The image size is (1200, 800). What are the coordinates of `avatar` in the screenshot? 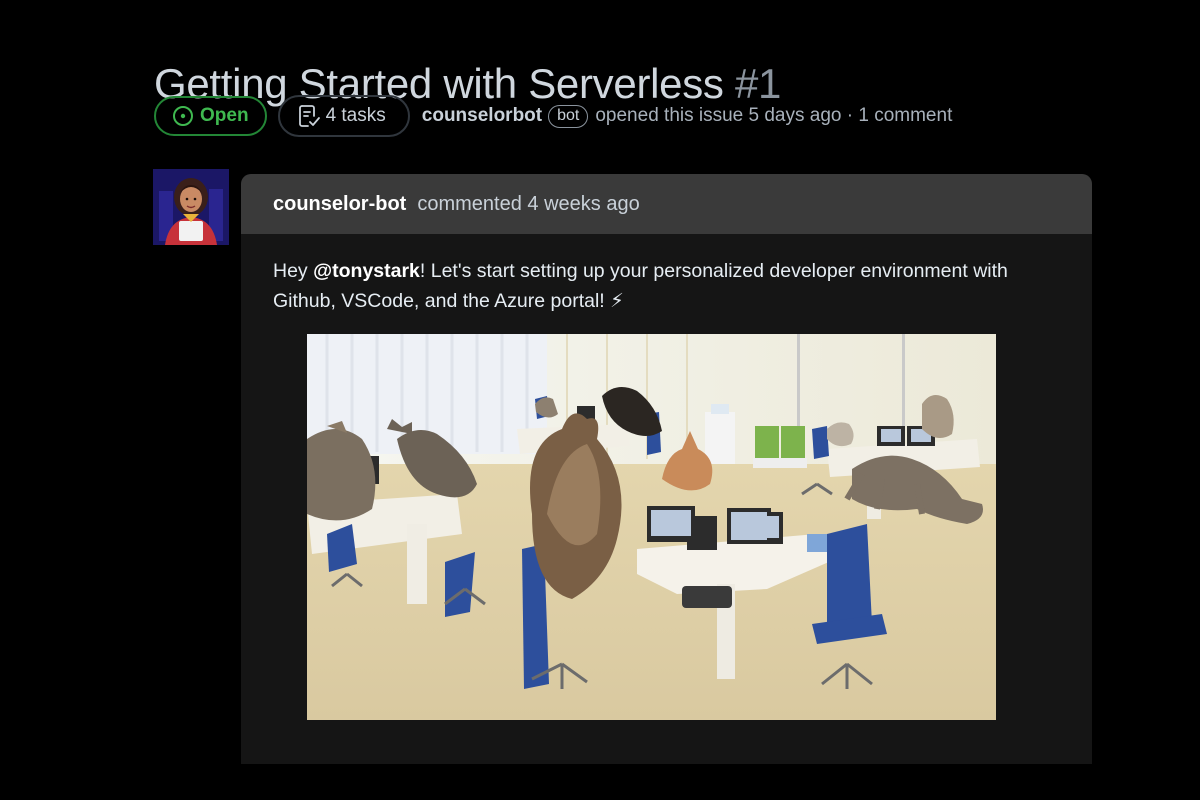 It's located at (191, 207).